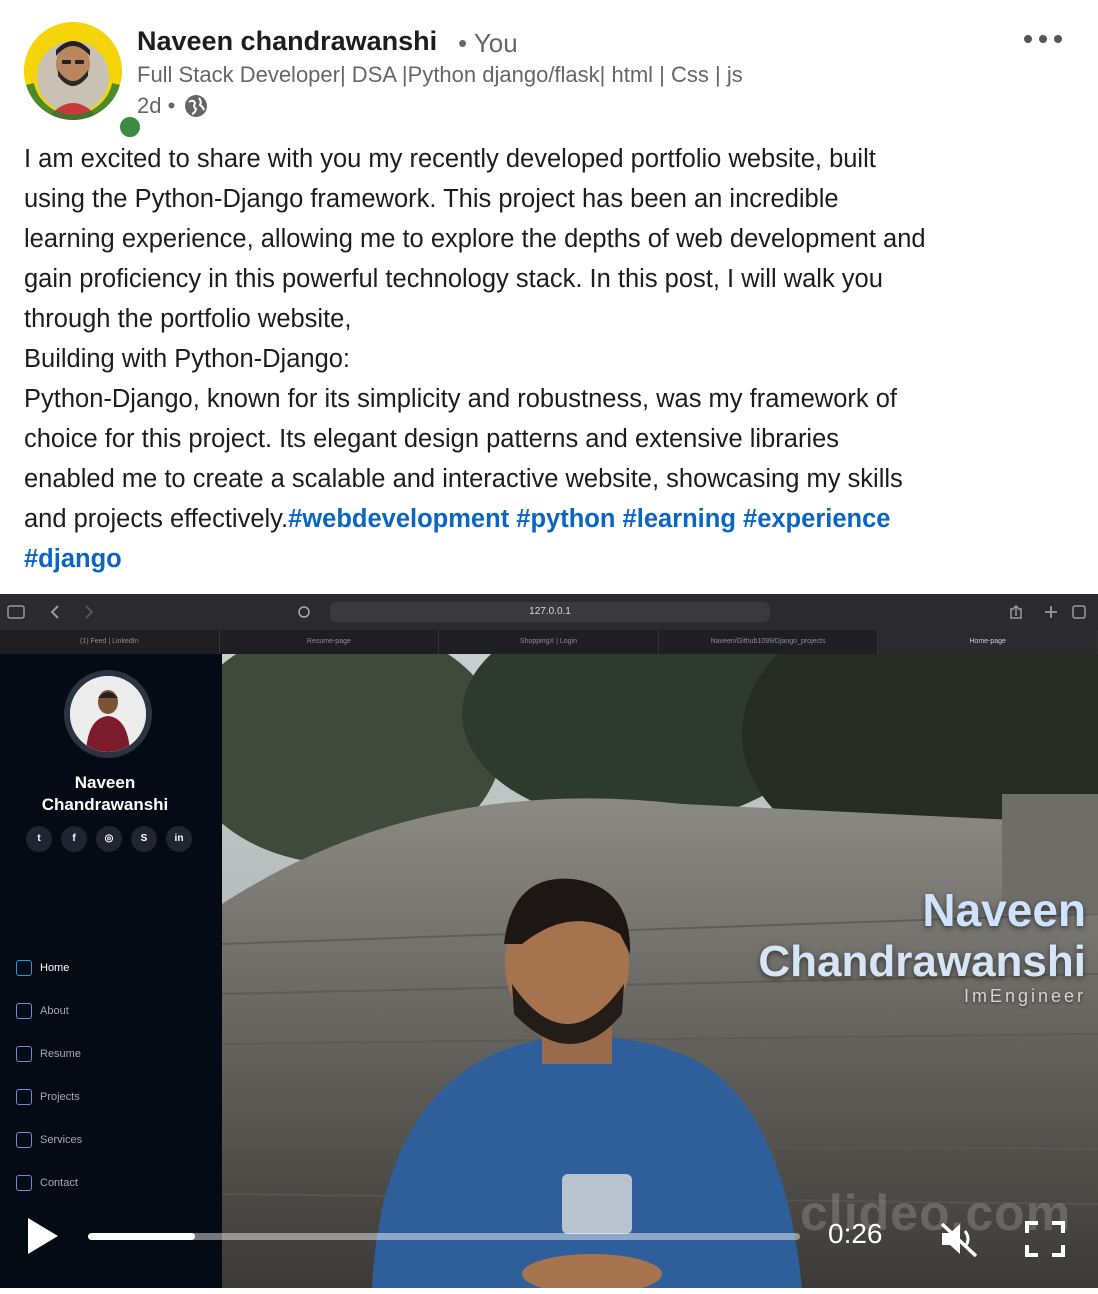 The image size is (1098, 1294). I want to click on linkedin-icon: in, so click(179, 839).